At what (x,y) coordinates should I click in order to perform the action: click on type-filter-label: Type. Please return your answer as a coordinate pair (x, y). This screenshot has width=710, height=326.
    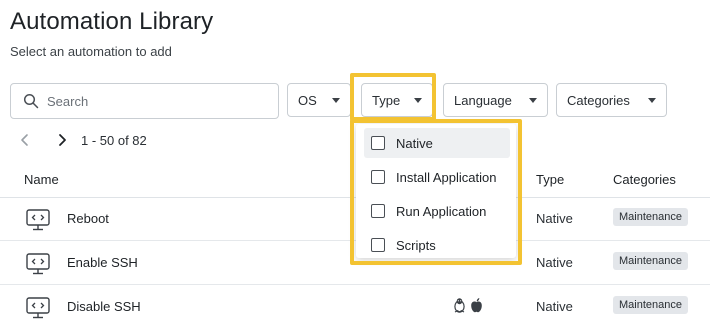
    Looking at the image, I should click on (386, 100).